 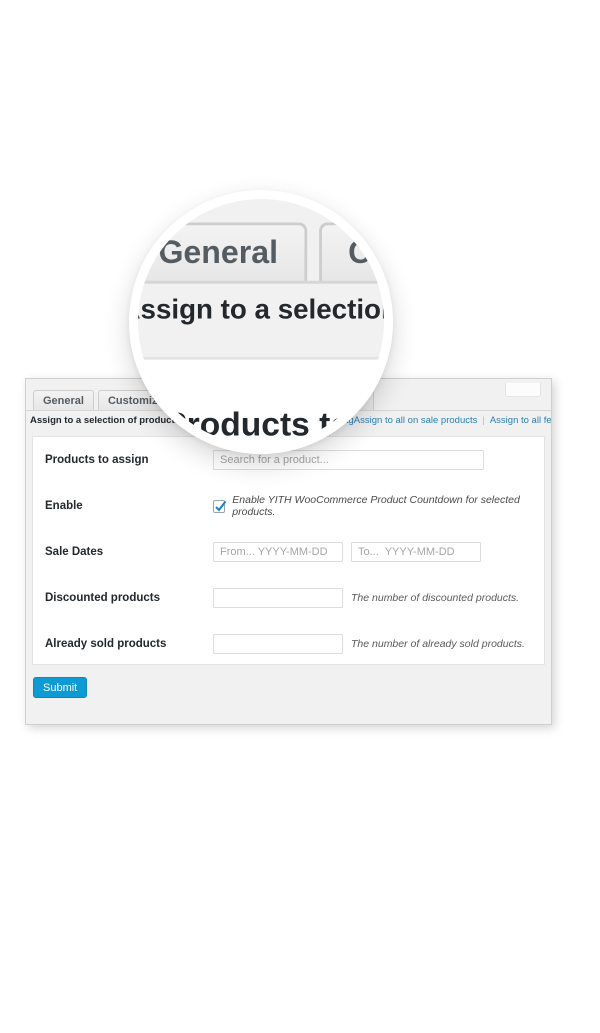 I want to click on sale-date-to-input, so click(x=416, y=552).